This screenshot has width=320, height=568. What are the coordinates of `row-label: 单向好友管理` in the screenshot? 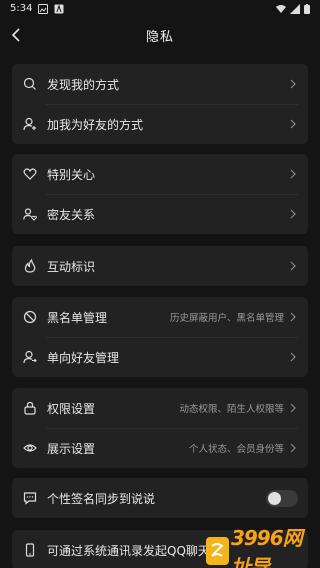 It's located at (83, 357).